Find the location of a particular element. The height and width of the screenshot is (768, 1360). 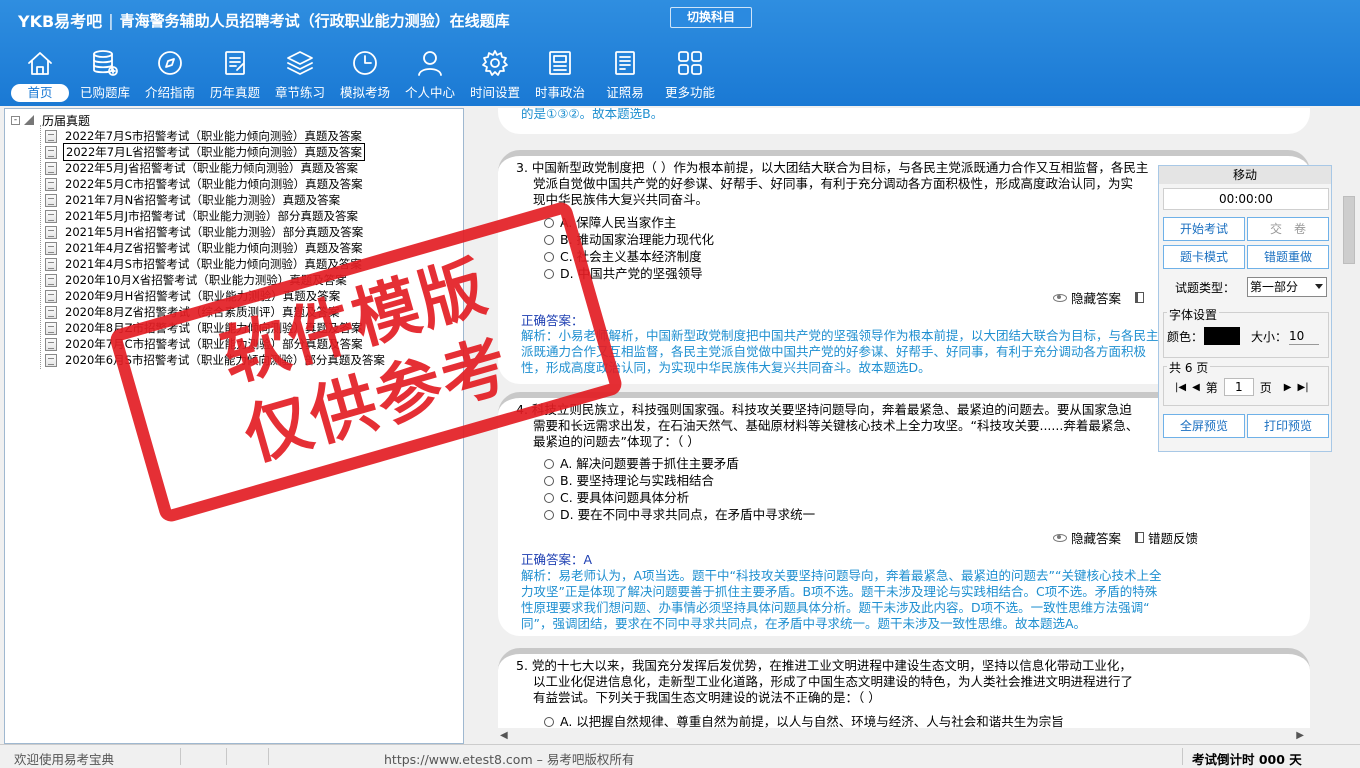

gear-icon is located at coordinates (495, 63).